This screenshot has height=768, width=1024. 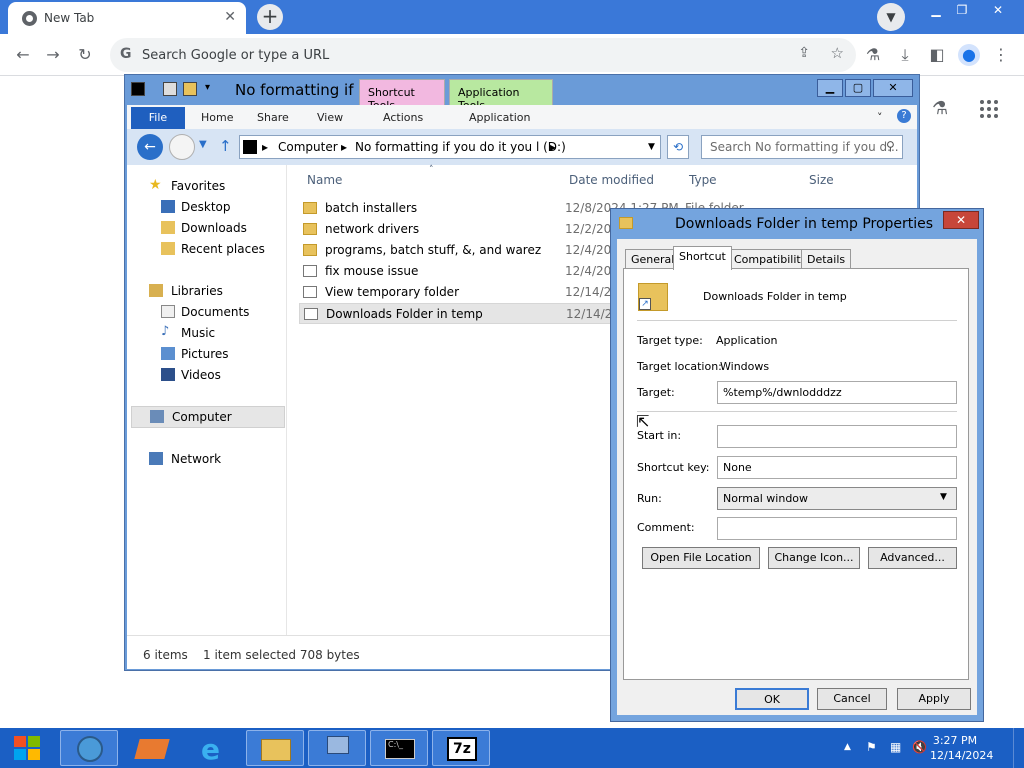 I want to click on forward-icon: →, so click(x=53, y=55).